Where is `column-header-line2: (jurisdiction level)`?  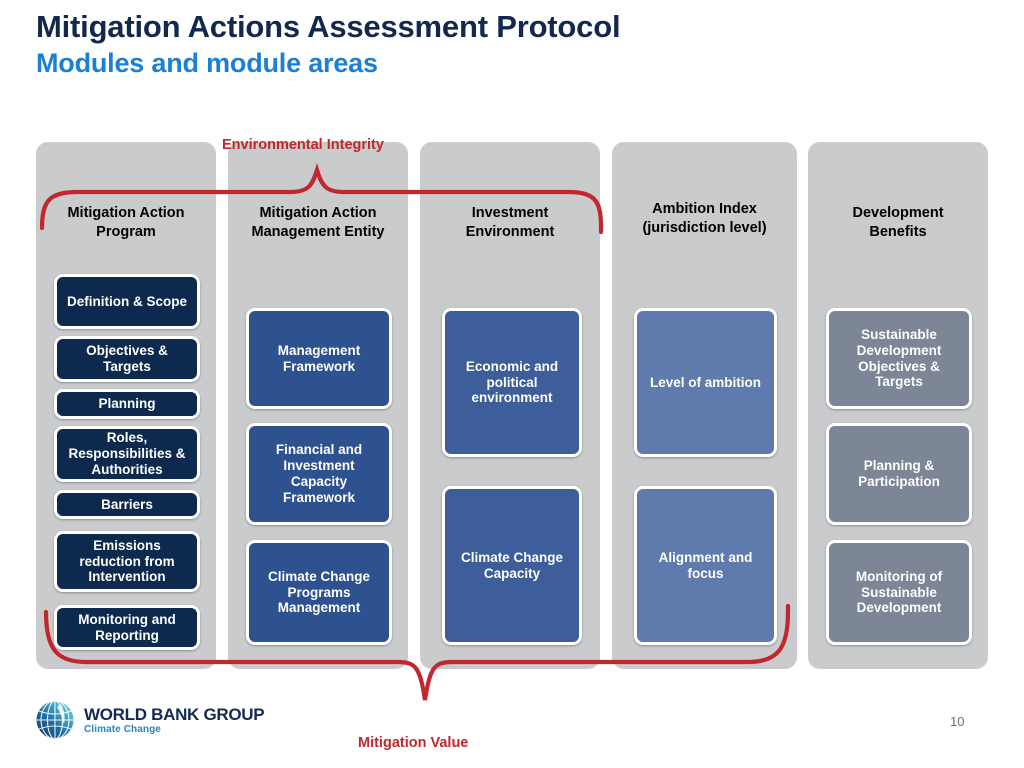 column-header-line2: (jurisdiction level) is located at coordinates (704, 227).